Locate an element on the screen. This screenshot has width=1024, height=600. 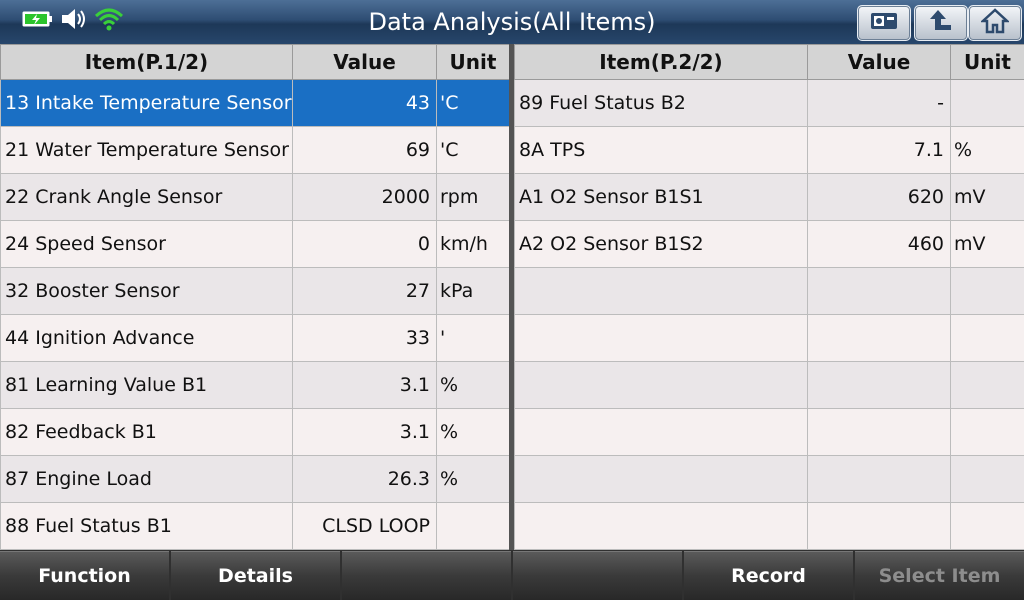
item-cell: 44 Ignition Advance is located at coordinates (146, 338).